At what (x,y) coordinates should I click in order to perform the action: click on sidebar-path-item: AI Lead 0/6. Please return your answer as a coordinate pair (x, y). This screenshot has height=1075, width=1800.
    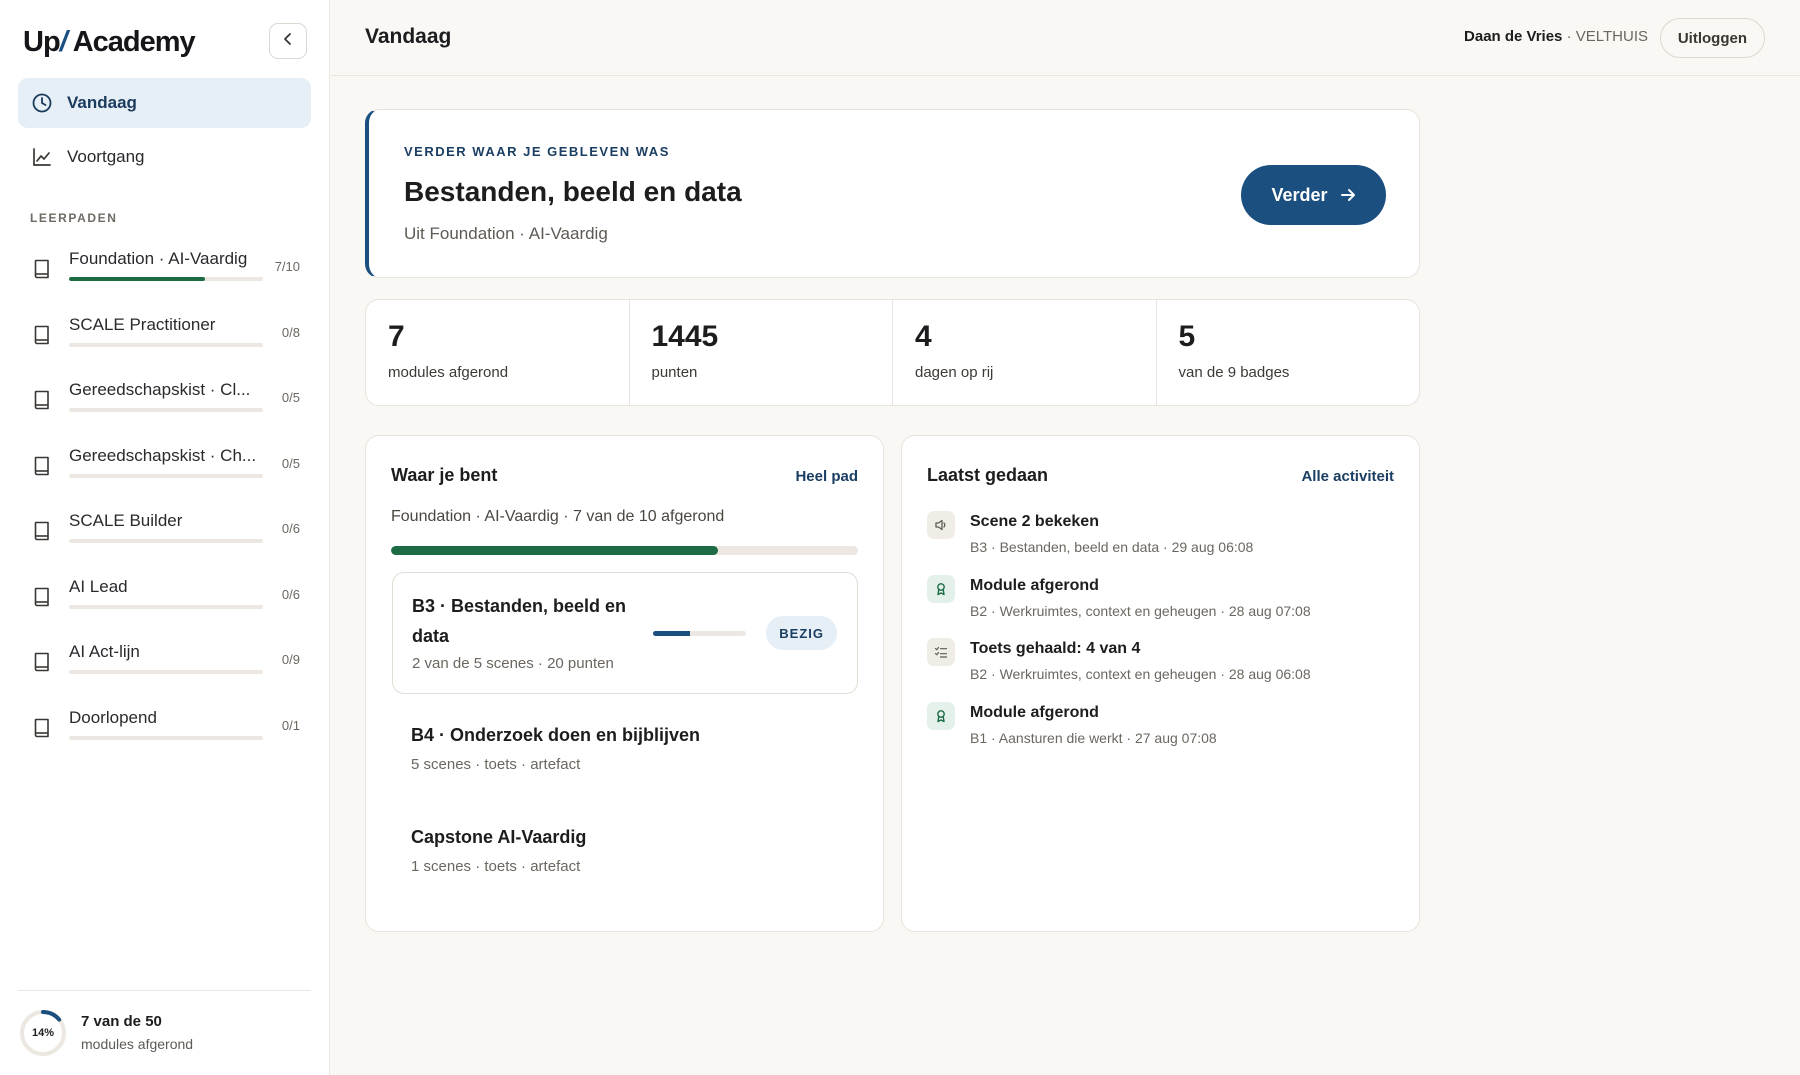
    Looking at the image, I should click on (165, 598).